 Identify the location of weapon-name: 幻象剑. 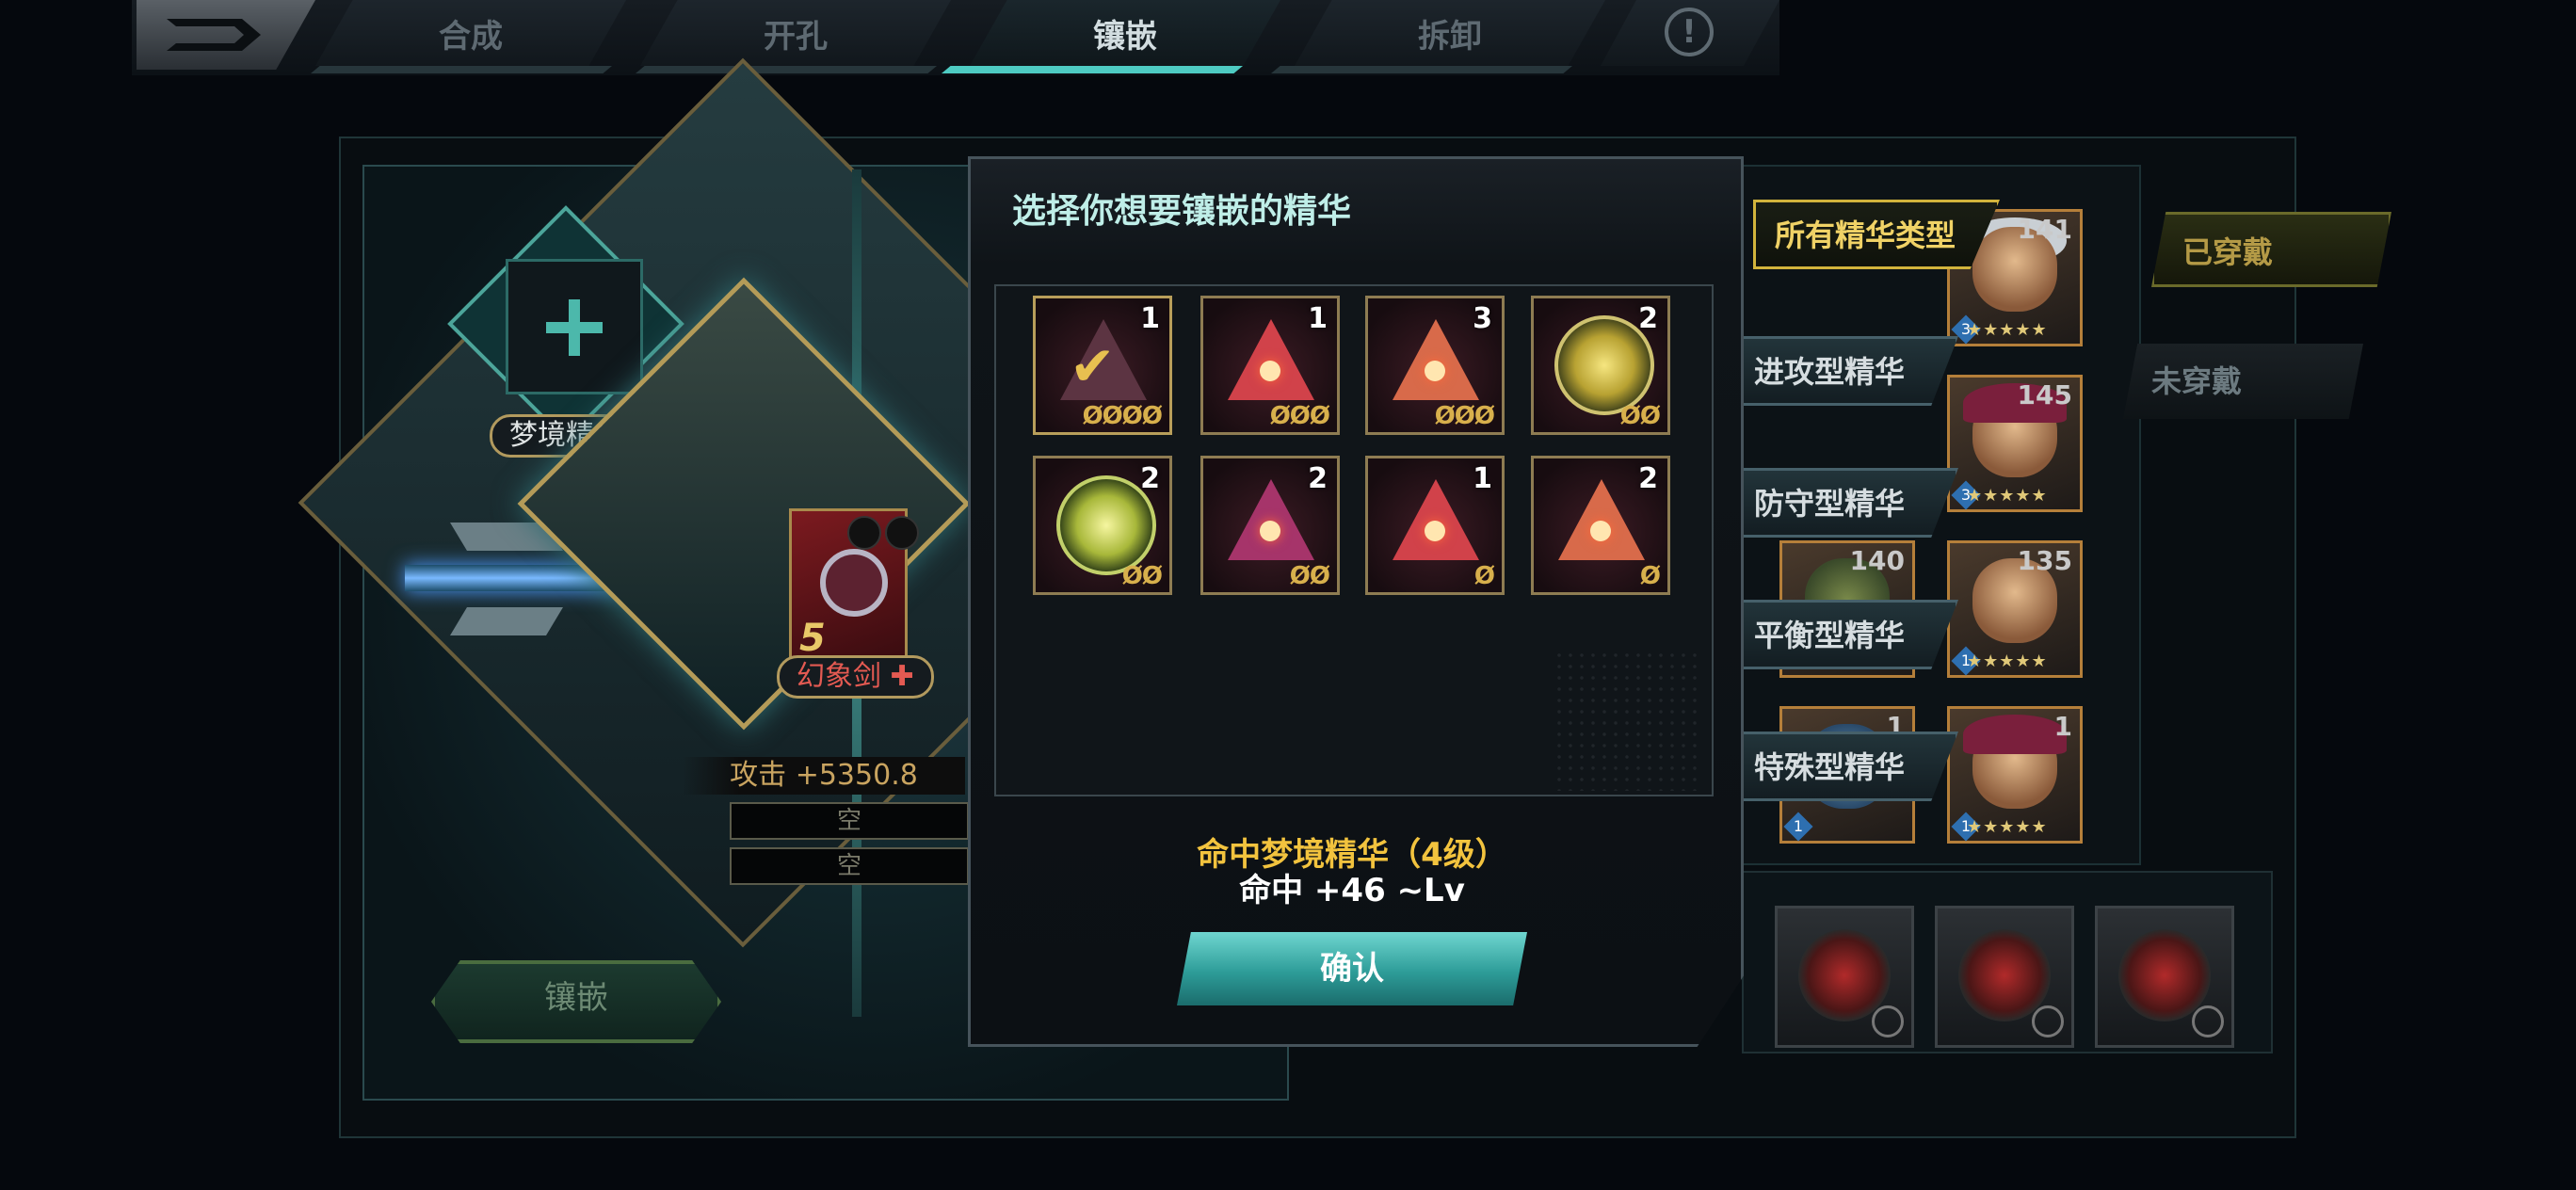
(839, 676).